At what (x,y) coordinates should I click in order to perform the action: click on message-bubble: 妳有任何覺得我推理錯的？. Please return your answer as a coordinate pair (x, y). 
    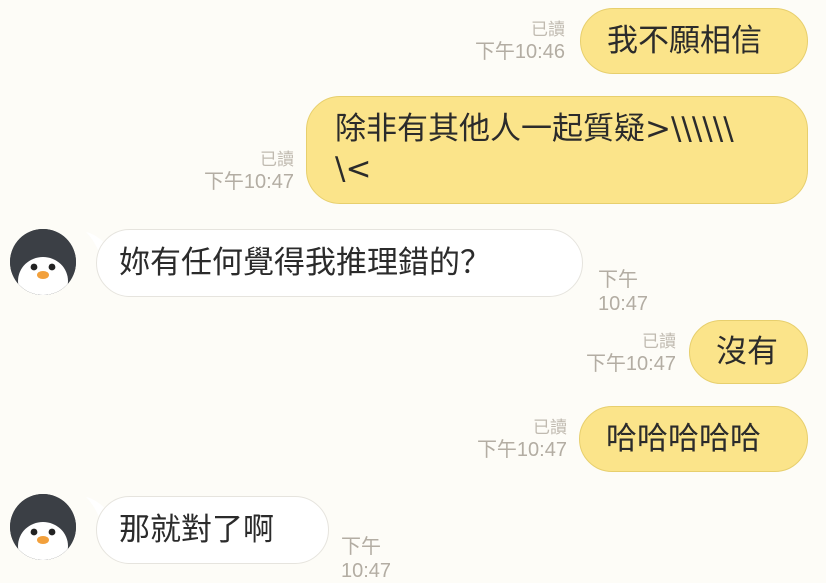
    Looking at the image, I should click on (339, 263).